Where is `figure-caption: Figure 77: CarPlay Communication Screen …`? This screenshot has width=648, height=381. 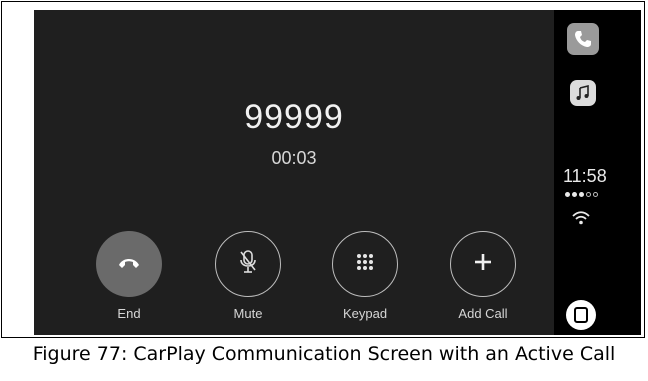
figure-caption: Figure 77: CarPlay Communication Screen … is located at coordinates (324, 354).